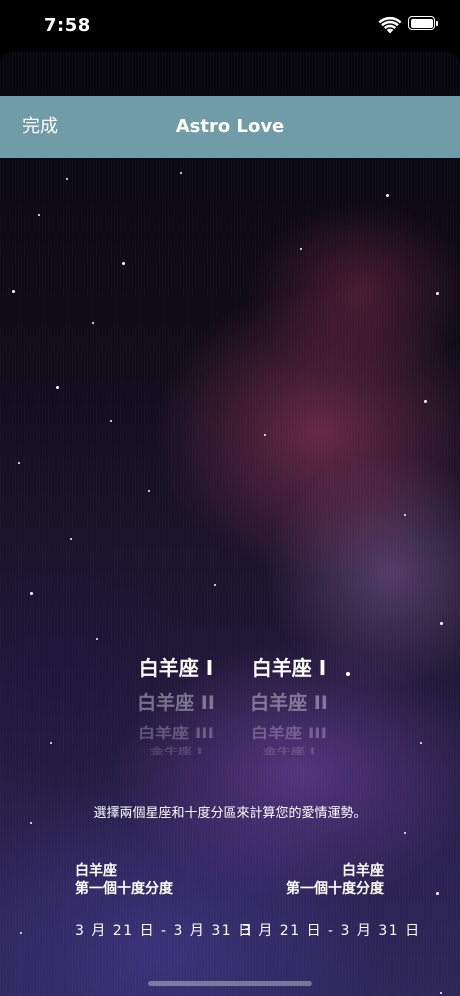 This screenshot has height=996, width=460. I want to click on left-picker-option: 白羊座 III, so click(176, 731).